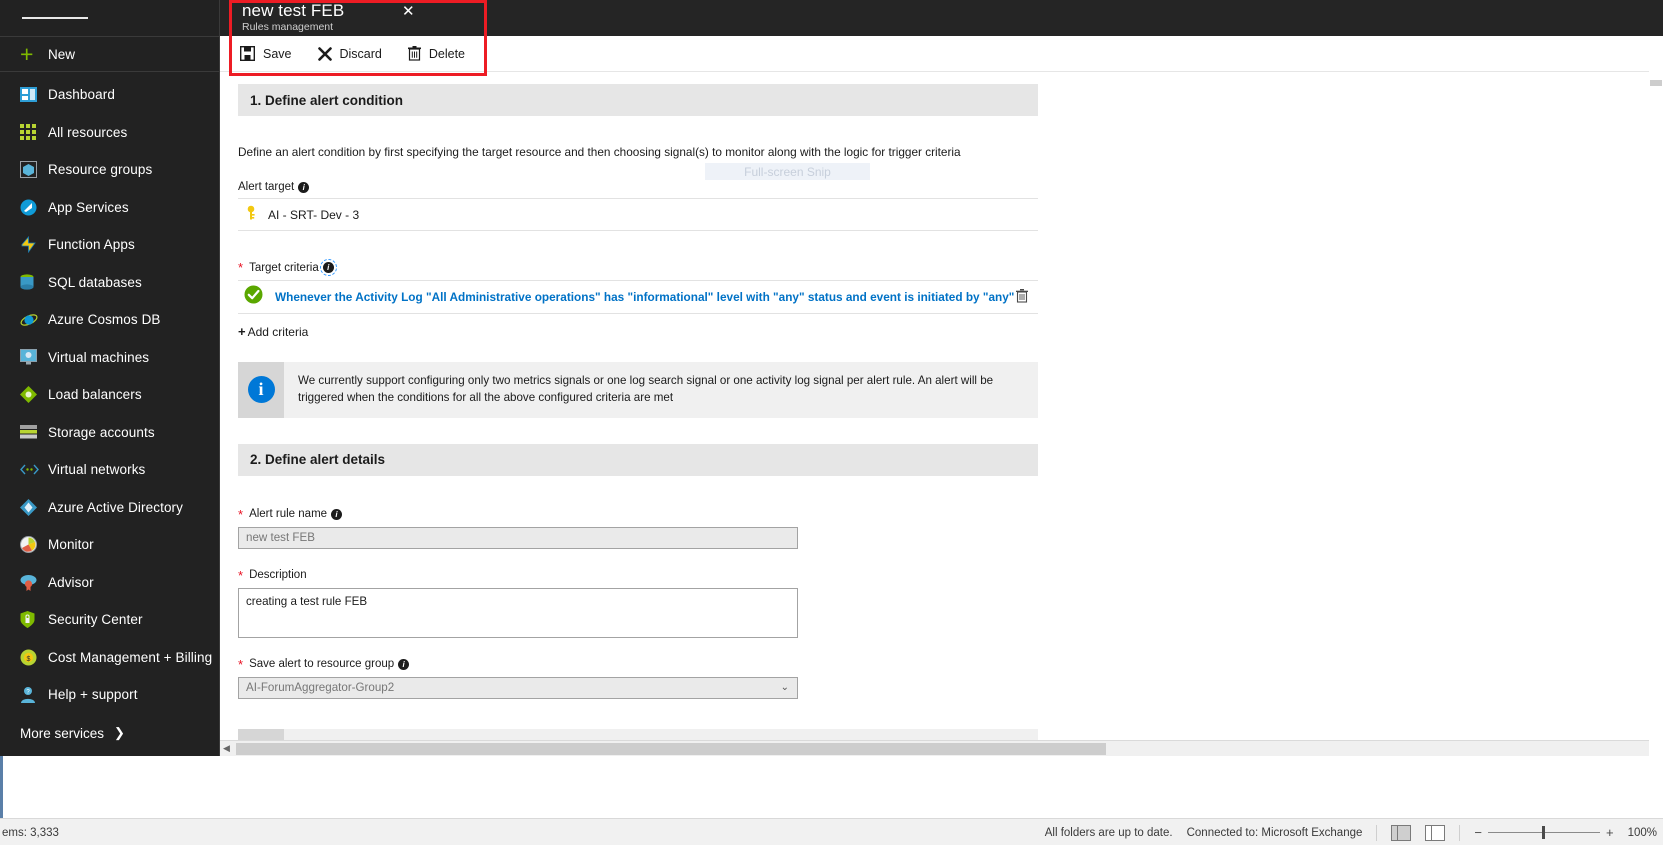 This screenshot has height=845, width=1663. I want to click on vertical-scroll-thumb, so click(1656, 83).